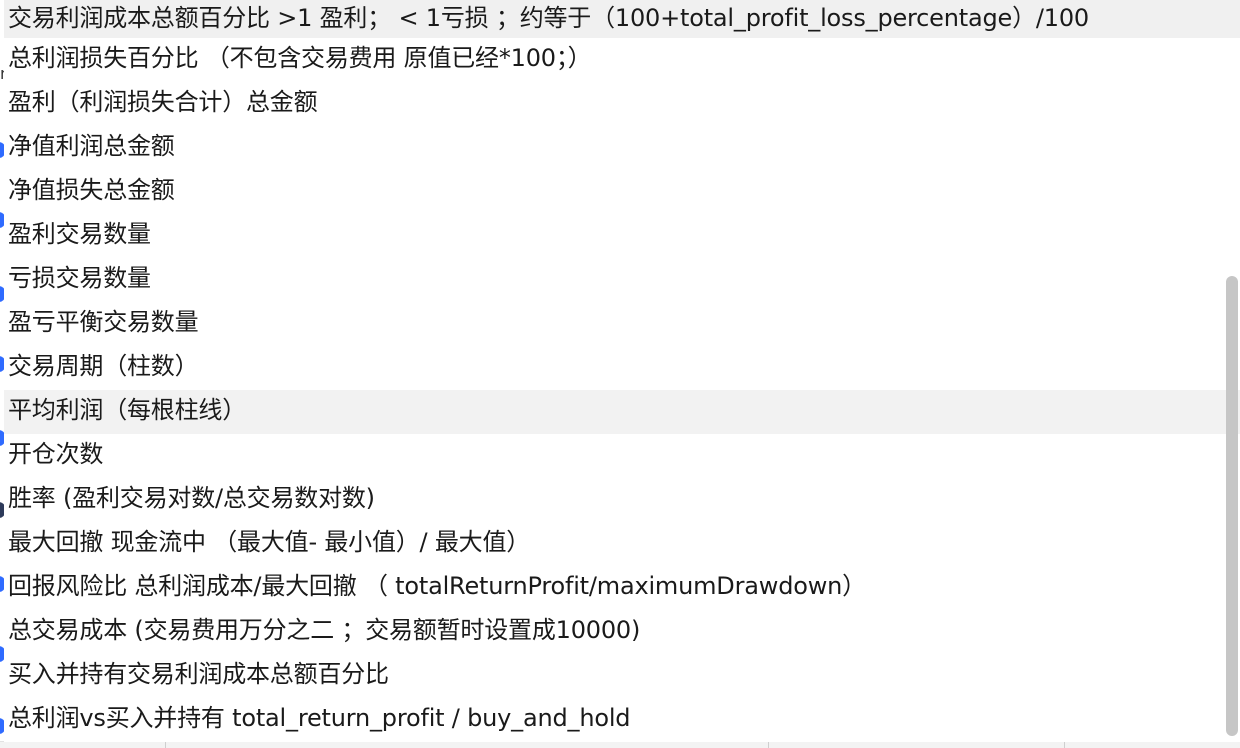 The image size is (1240, 748). I want to click on dropdown-option: 盈亏平衡交易数量, so click(622, 324).